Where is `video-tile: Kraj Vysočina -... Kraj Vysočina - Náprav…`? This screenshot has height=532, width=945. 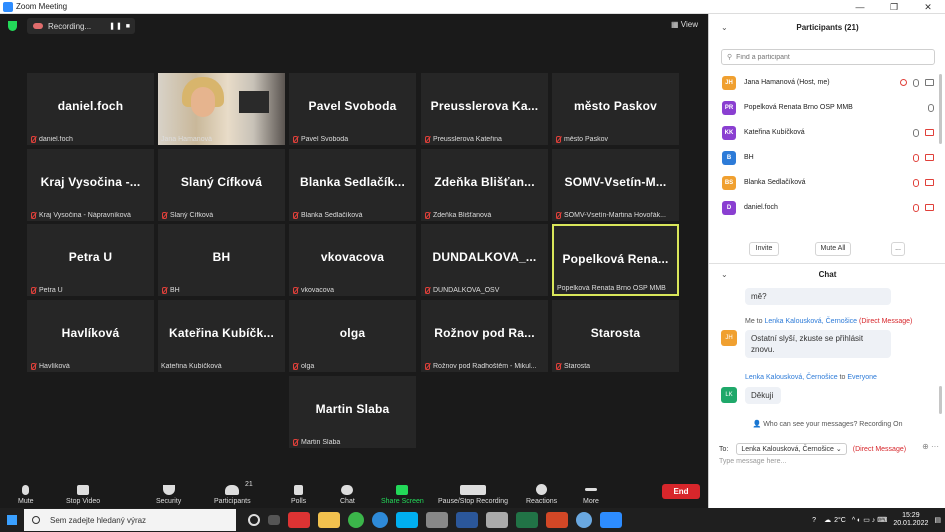 video-tile: Kraj Vysočina -... Kraj Vysočina - Náprav… is located at coordinates (90, 185).